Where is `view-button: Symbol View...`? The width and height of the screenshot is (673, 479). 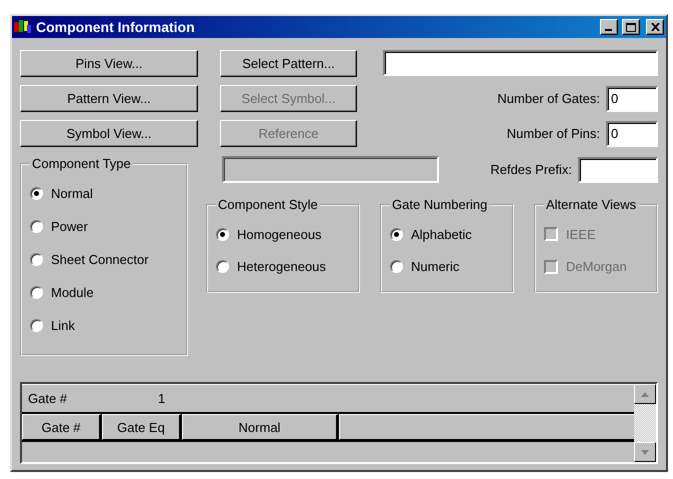
view-button: Symbol View... is located at coordinates (109, 133).